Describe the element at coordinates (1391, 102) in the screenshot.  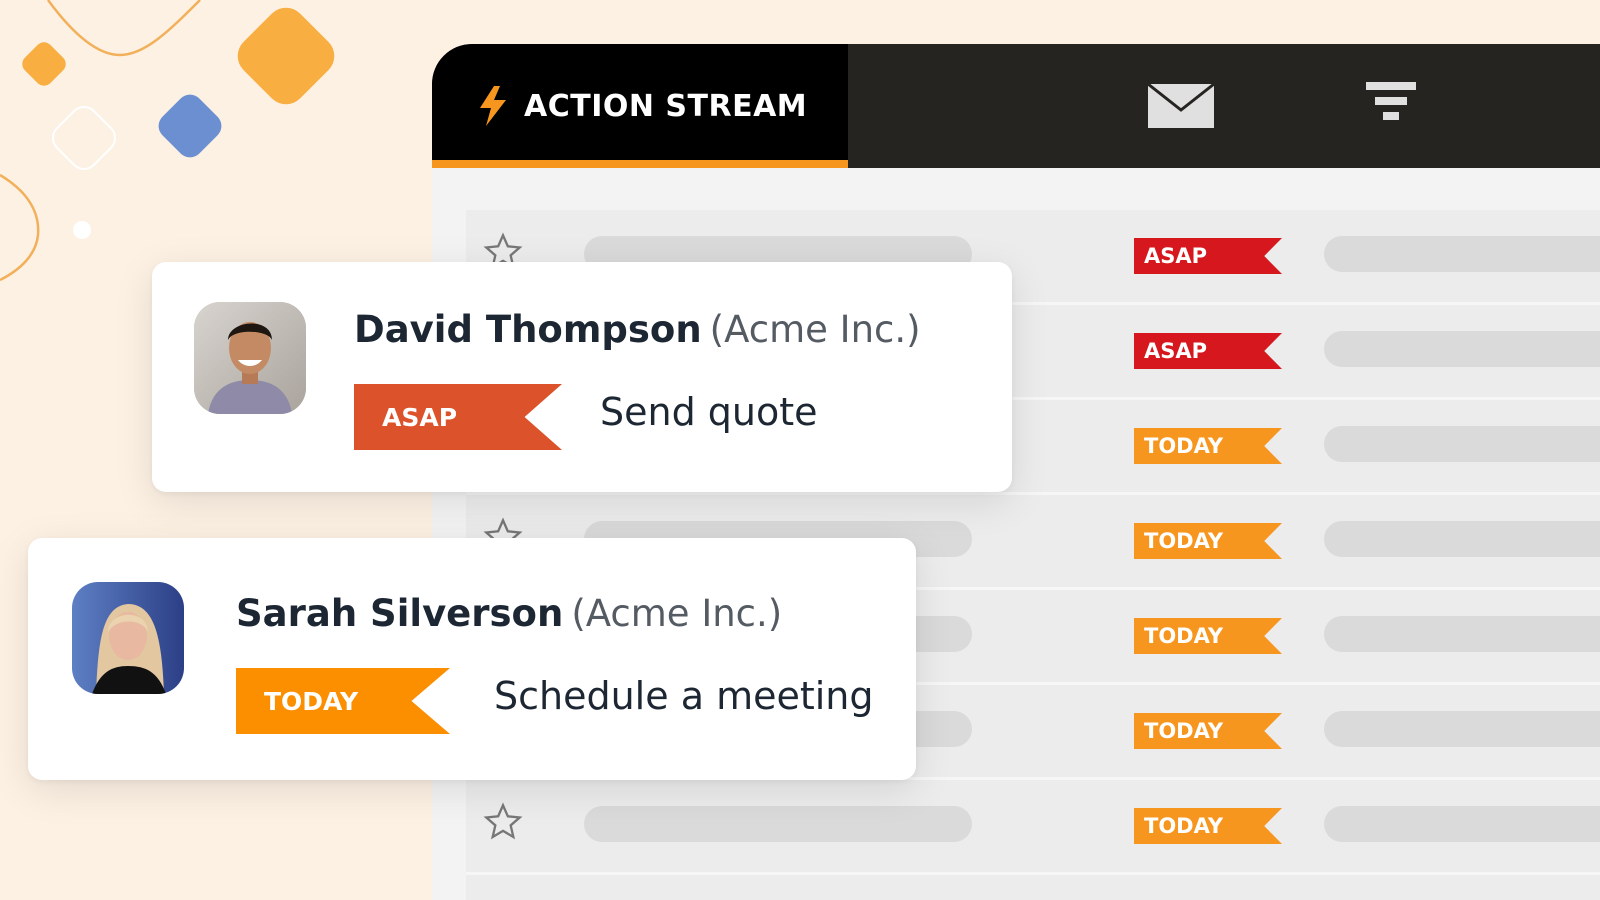
I see `funnel-icon` at that location.